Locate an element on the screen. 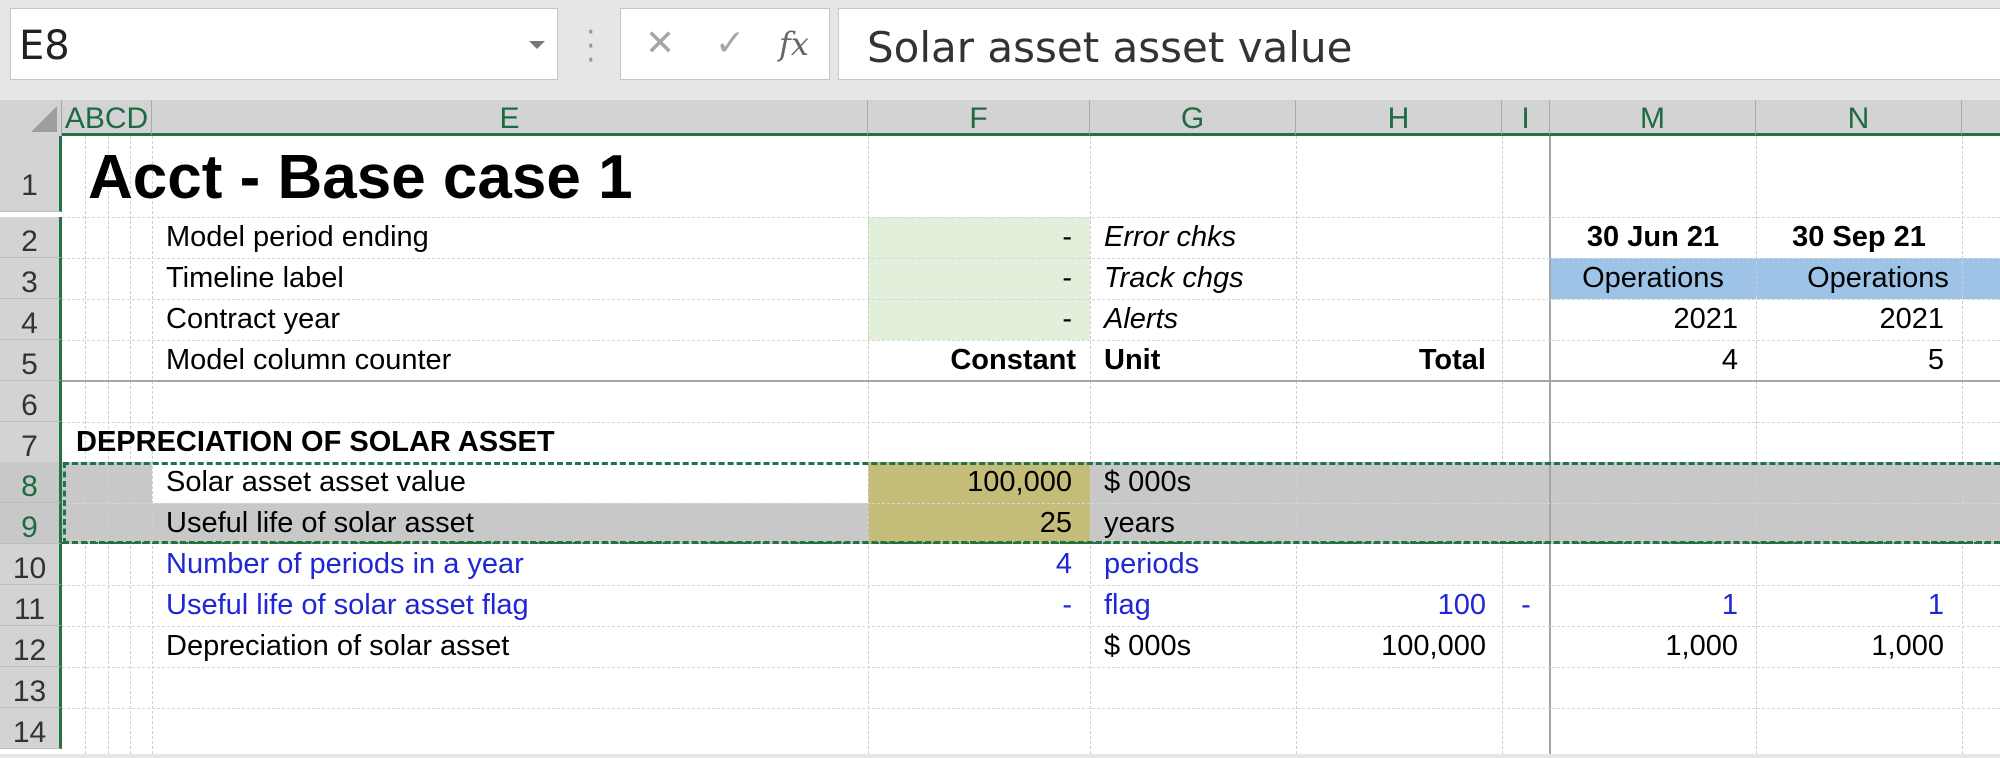 This screenshot has width=2000, height=758. cell-f2: - is located at coordinates (970, 237).